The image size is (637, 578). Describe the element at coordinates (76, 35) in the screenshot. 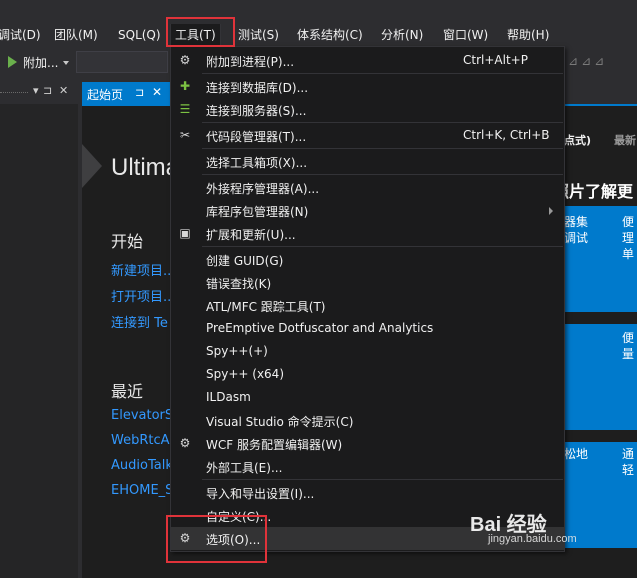

I see `menu-team: 团队(M)` at that location.